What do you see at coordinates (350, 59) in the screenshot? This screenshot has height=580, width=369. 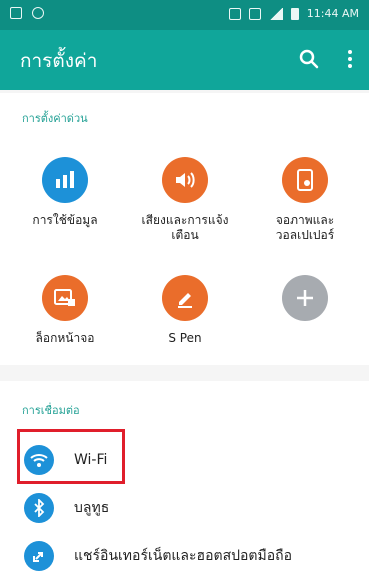 I see `more-vert-icon` at bounding box center [350, 59].